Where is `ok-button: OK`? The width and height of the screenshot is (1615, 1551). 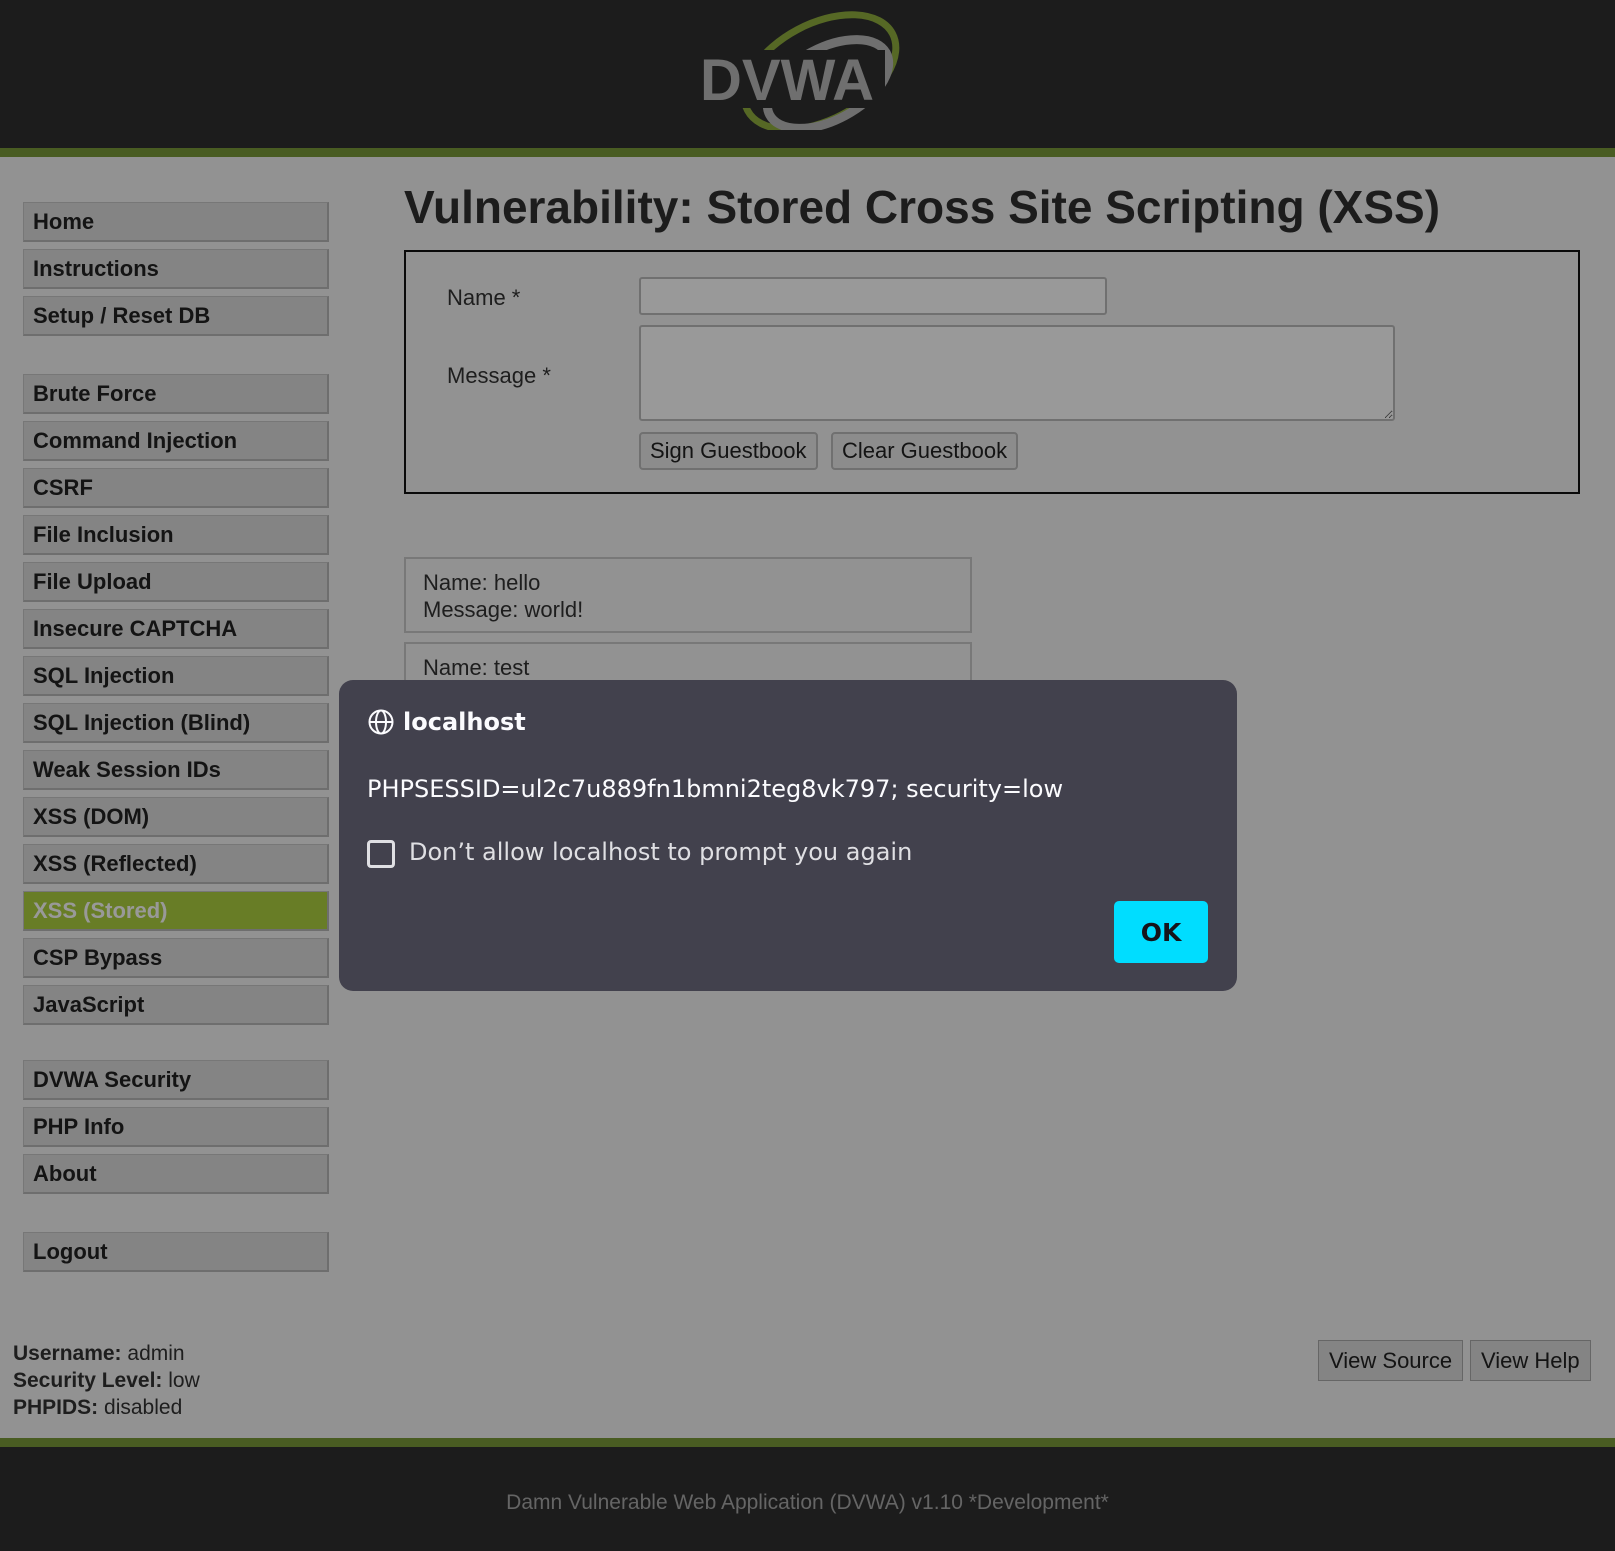
ok-button: OK is located at coordinates (1161, 932).